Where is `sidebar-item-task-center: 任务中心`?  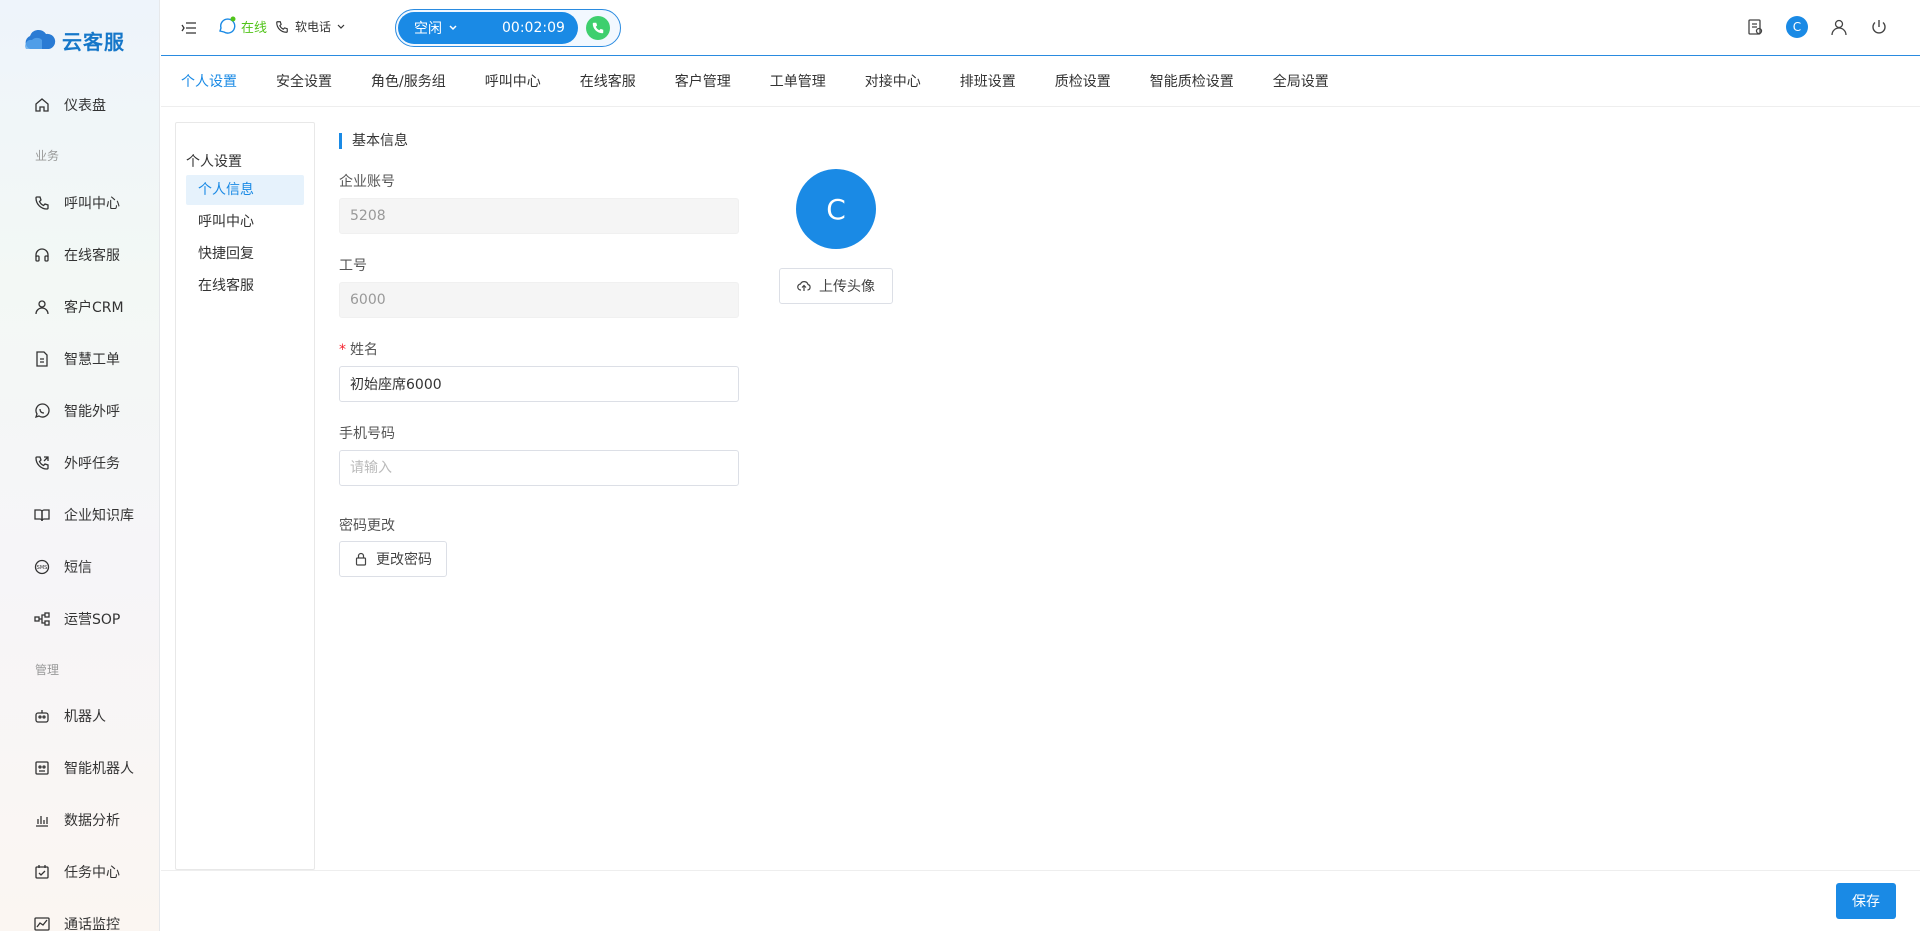 sidebar-item-task-center: 任务中心 is located at coordinates (77, 872).